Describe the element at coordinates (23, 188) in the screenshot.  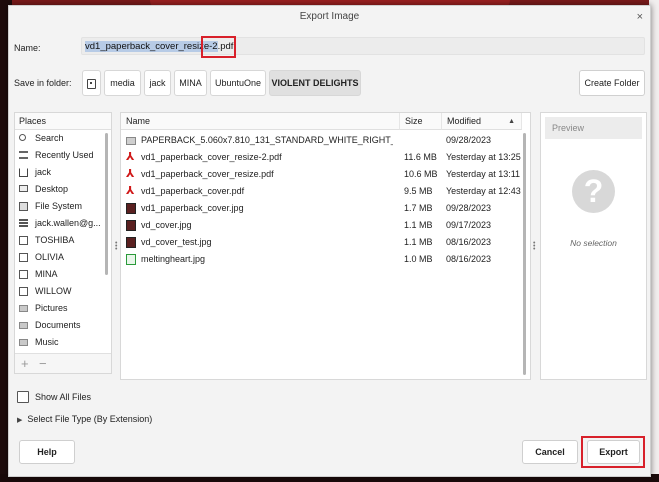
I see `desktop-icon` at that location.